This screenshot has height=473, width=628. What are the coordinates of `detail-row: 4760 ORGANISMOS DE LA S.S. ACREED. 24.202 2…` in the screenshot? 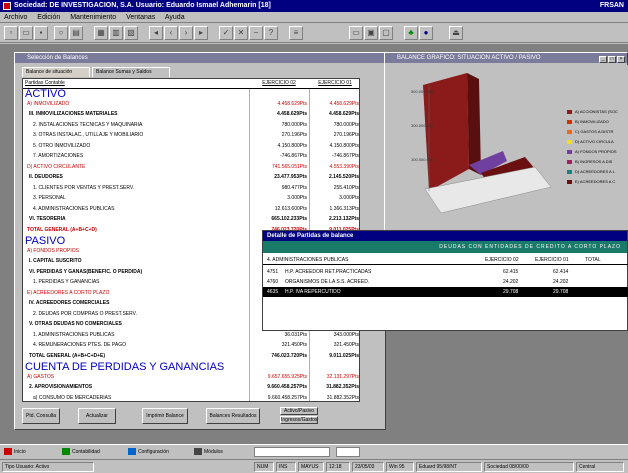 It's located at (445, 282).